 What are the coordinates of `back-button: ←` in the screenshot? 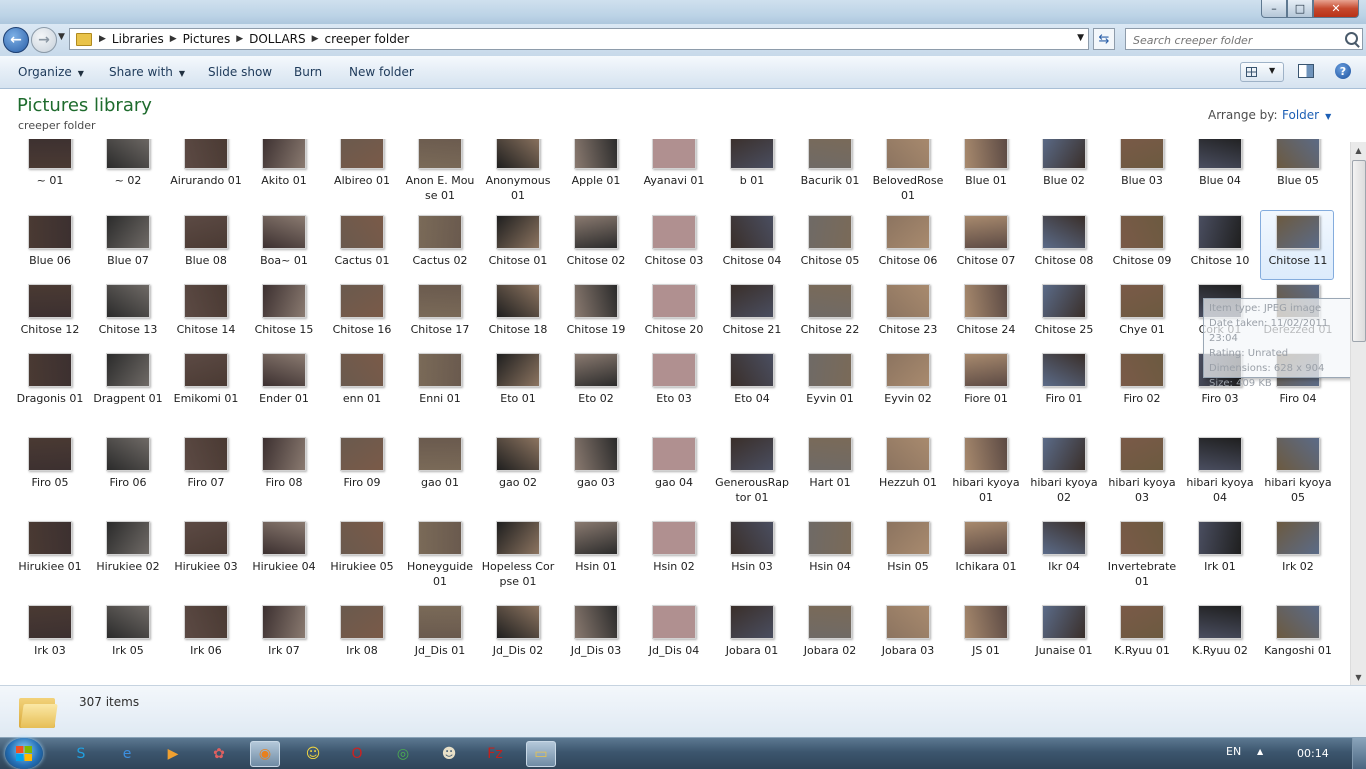 It's located at (16, 40).